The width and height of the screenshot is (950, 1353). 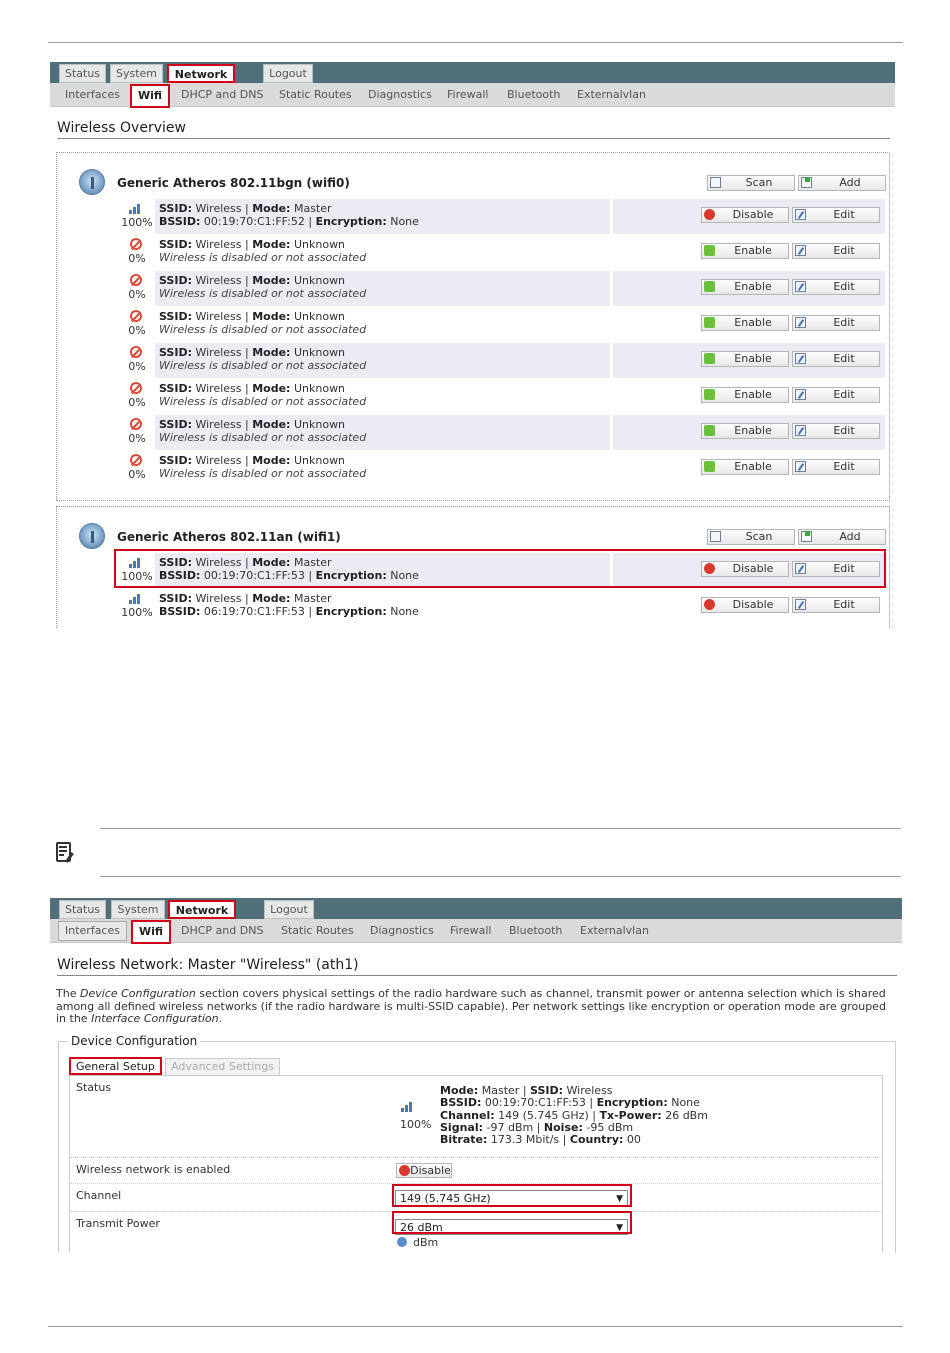 I want to click on tab-general-setup: General Setup, so click(x=115, y=1066).